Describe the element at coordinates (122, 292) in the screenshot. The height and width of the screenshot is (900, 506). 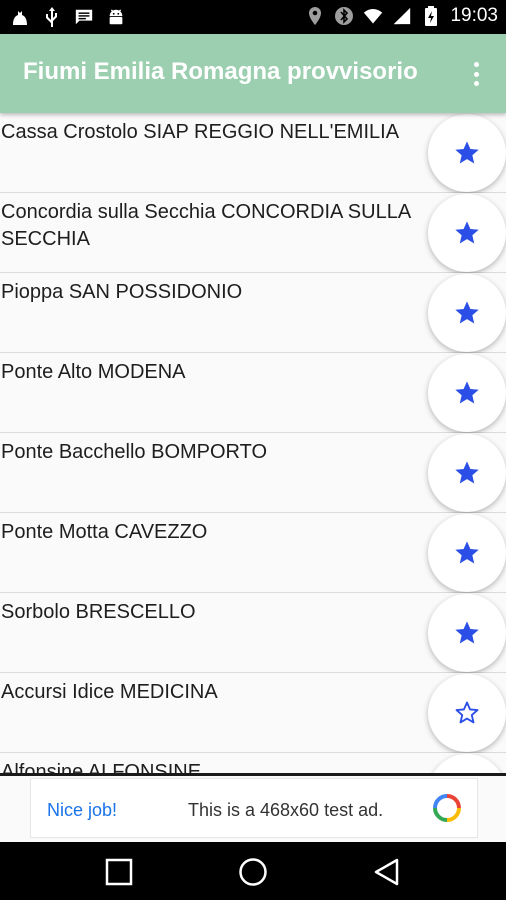
I see `station-name: Pioppa SAN POSSIDONIO` at that location.